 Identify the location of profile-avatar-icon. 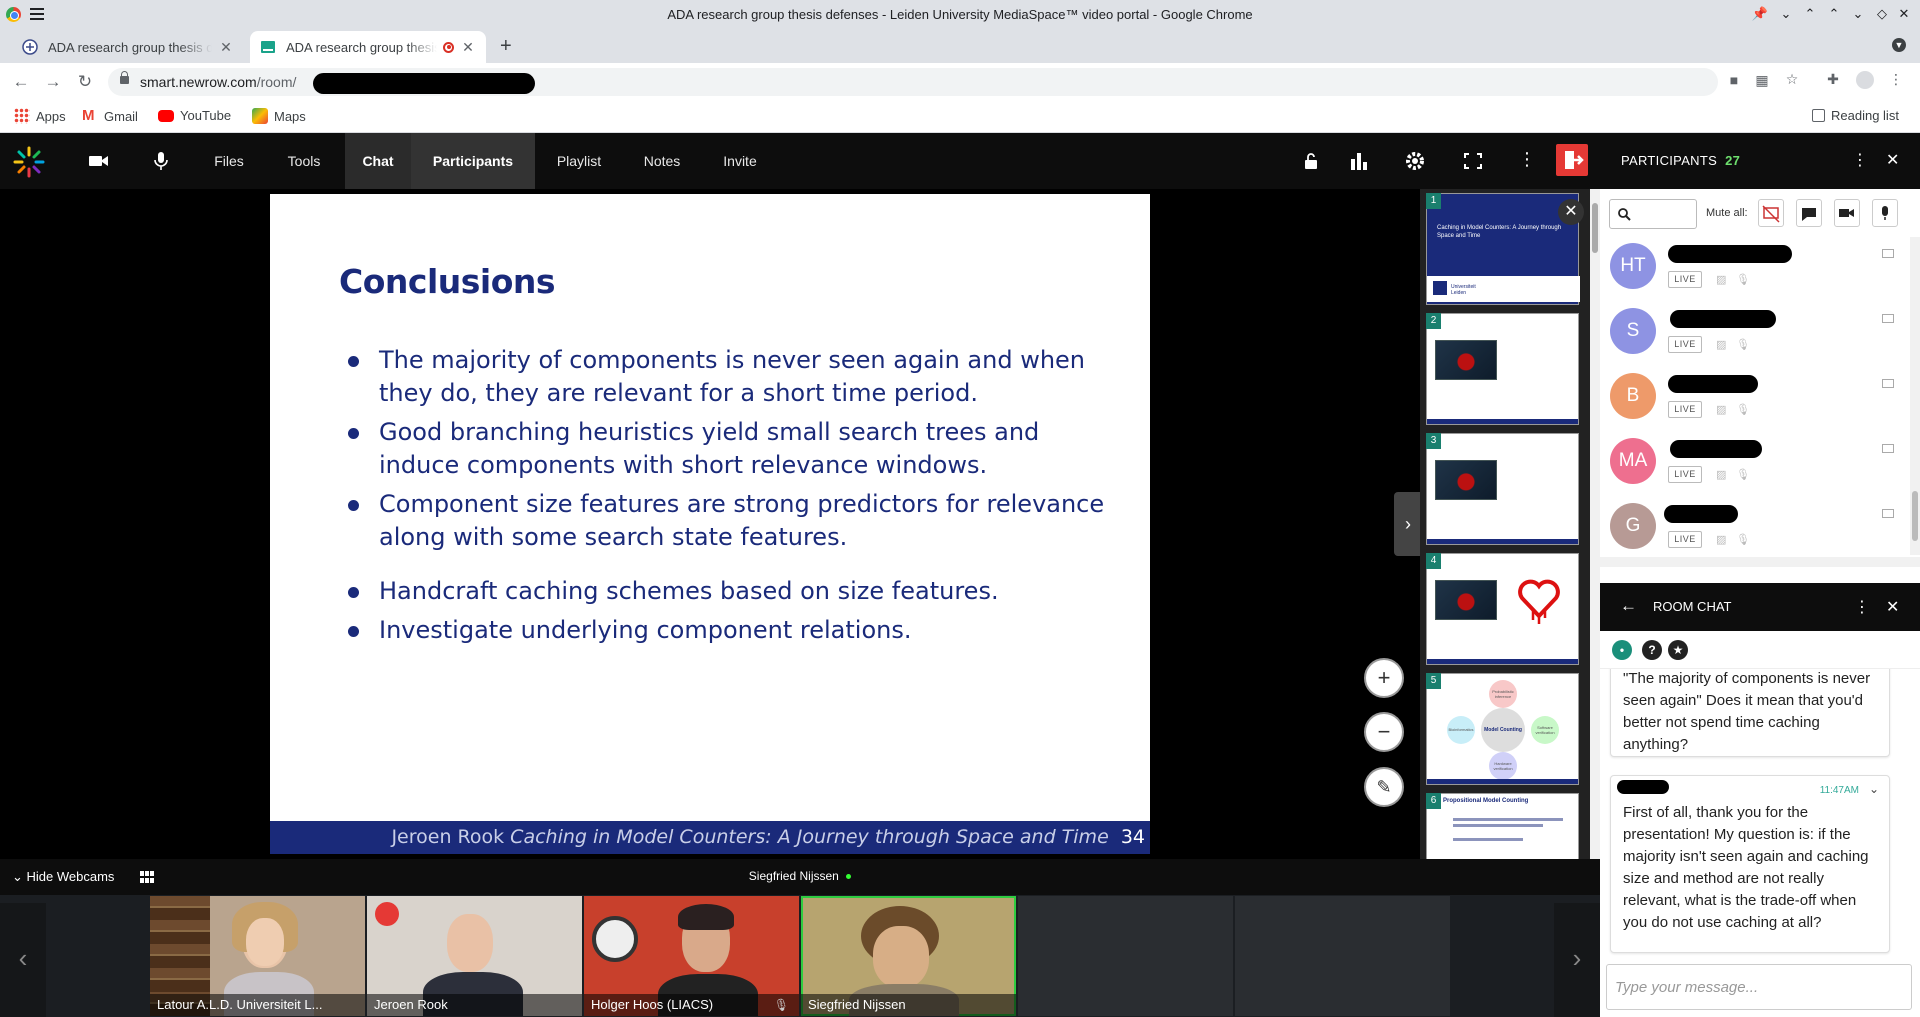
(1865, 80).